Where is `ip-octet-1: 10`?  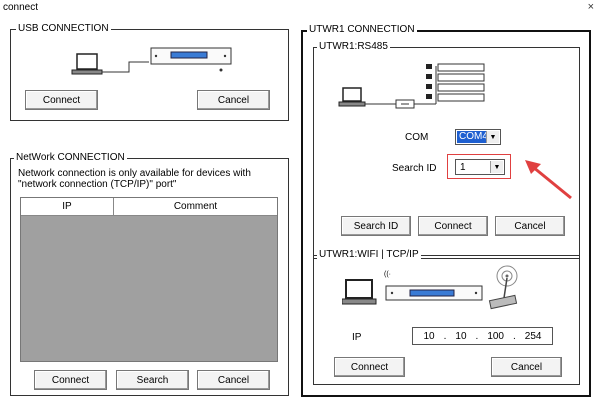
ip-octet-1: 10 is located at coordinates (429, 336).